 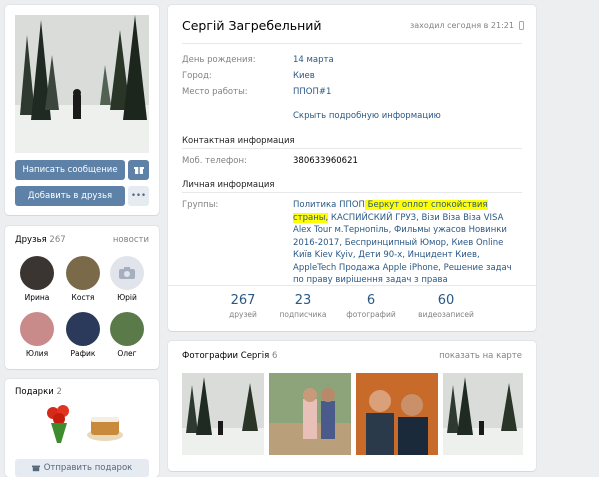 I want to click on mobile-icon, so click(x=521, y=25).